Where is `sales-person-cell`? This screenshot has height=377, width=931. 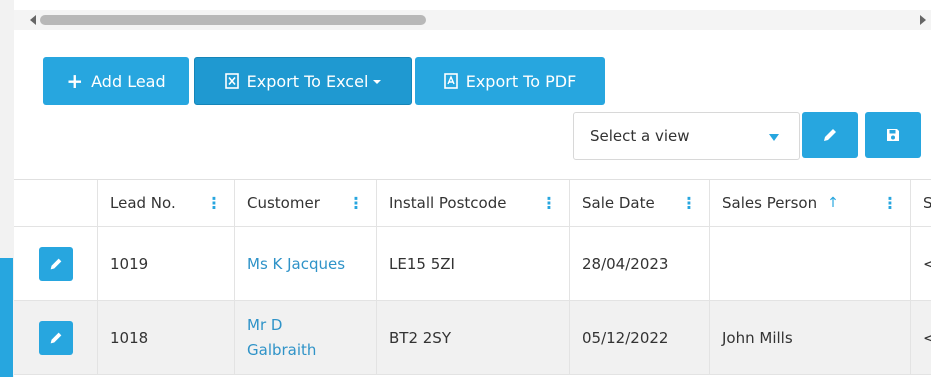
sales-person-cell is located at coordinates (810, 263).